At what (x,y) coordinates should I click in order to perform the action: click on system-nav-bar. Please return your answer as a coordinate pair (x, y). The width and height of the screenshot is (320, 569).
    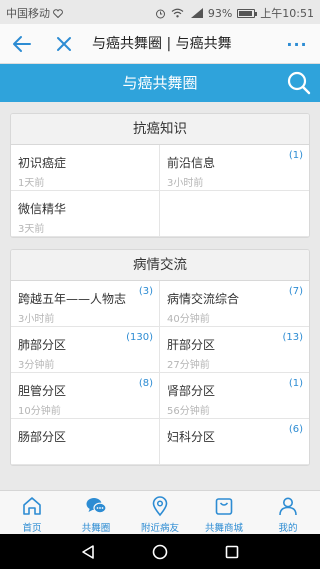
    Looking at the image, I should click on (160, 551).